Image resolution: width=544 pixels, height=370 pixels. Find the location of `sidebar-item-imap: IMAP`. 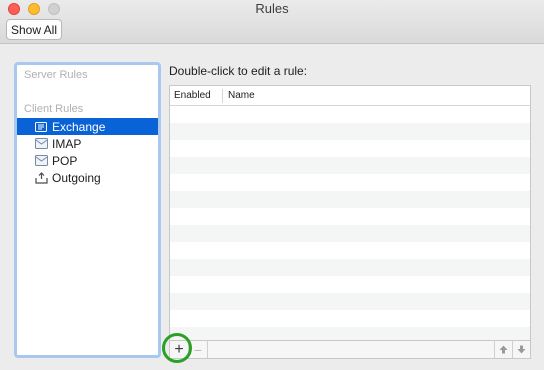

sidebar-item-imap: IMAP is located at coordinates (87, 143).